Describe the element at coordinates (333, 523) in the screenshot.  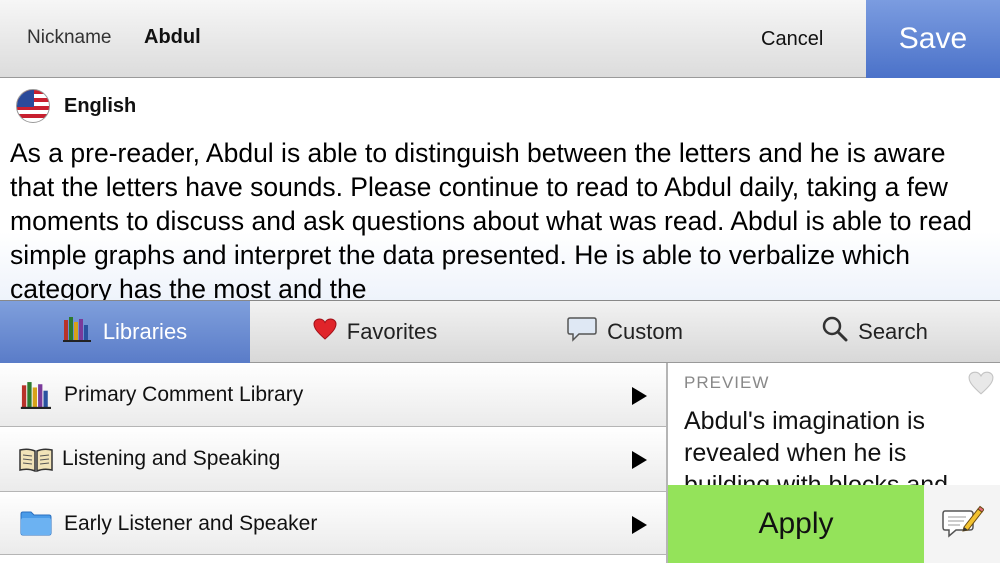
I see `list-item-early-listener-and-speaker: Early Listener and Speaker` at that location.